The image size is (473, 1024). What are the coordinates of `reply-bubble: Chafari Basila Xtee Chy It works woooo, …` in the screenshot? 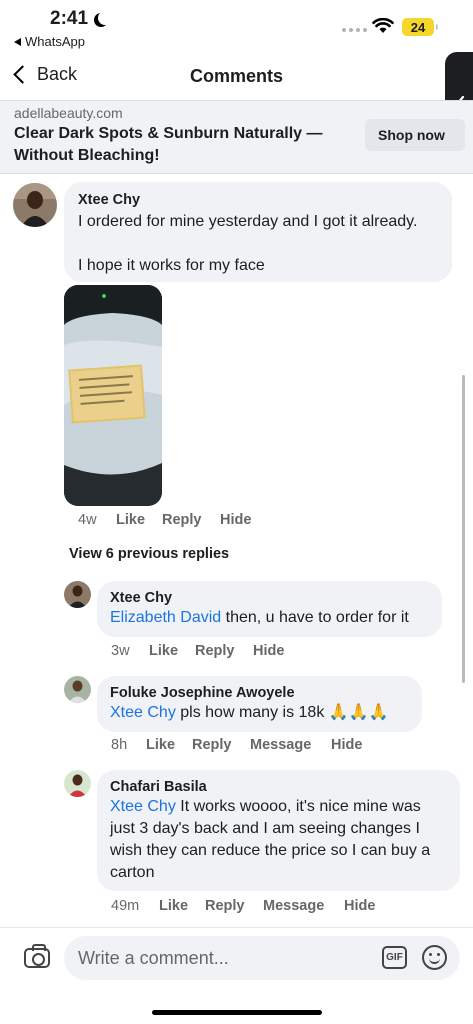 It's located at (278, 830).